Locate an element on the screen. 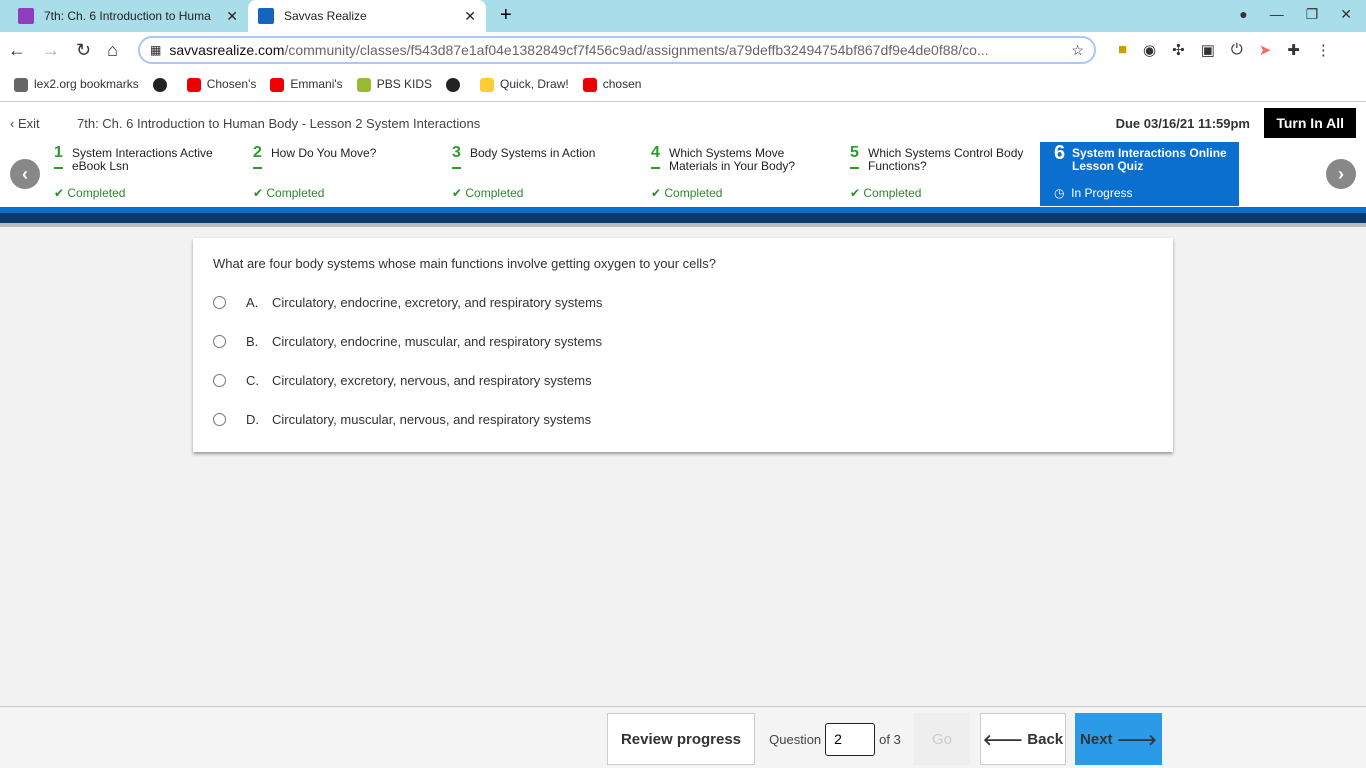 This screenshot has height=768, width=1366. review-progress-button: Review progress is located at coordinates (681, 739).